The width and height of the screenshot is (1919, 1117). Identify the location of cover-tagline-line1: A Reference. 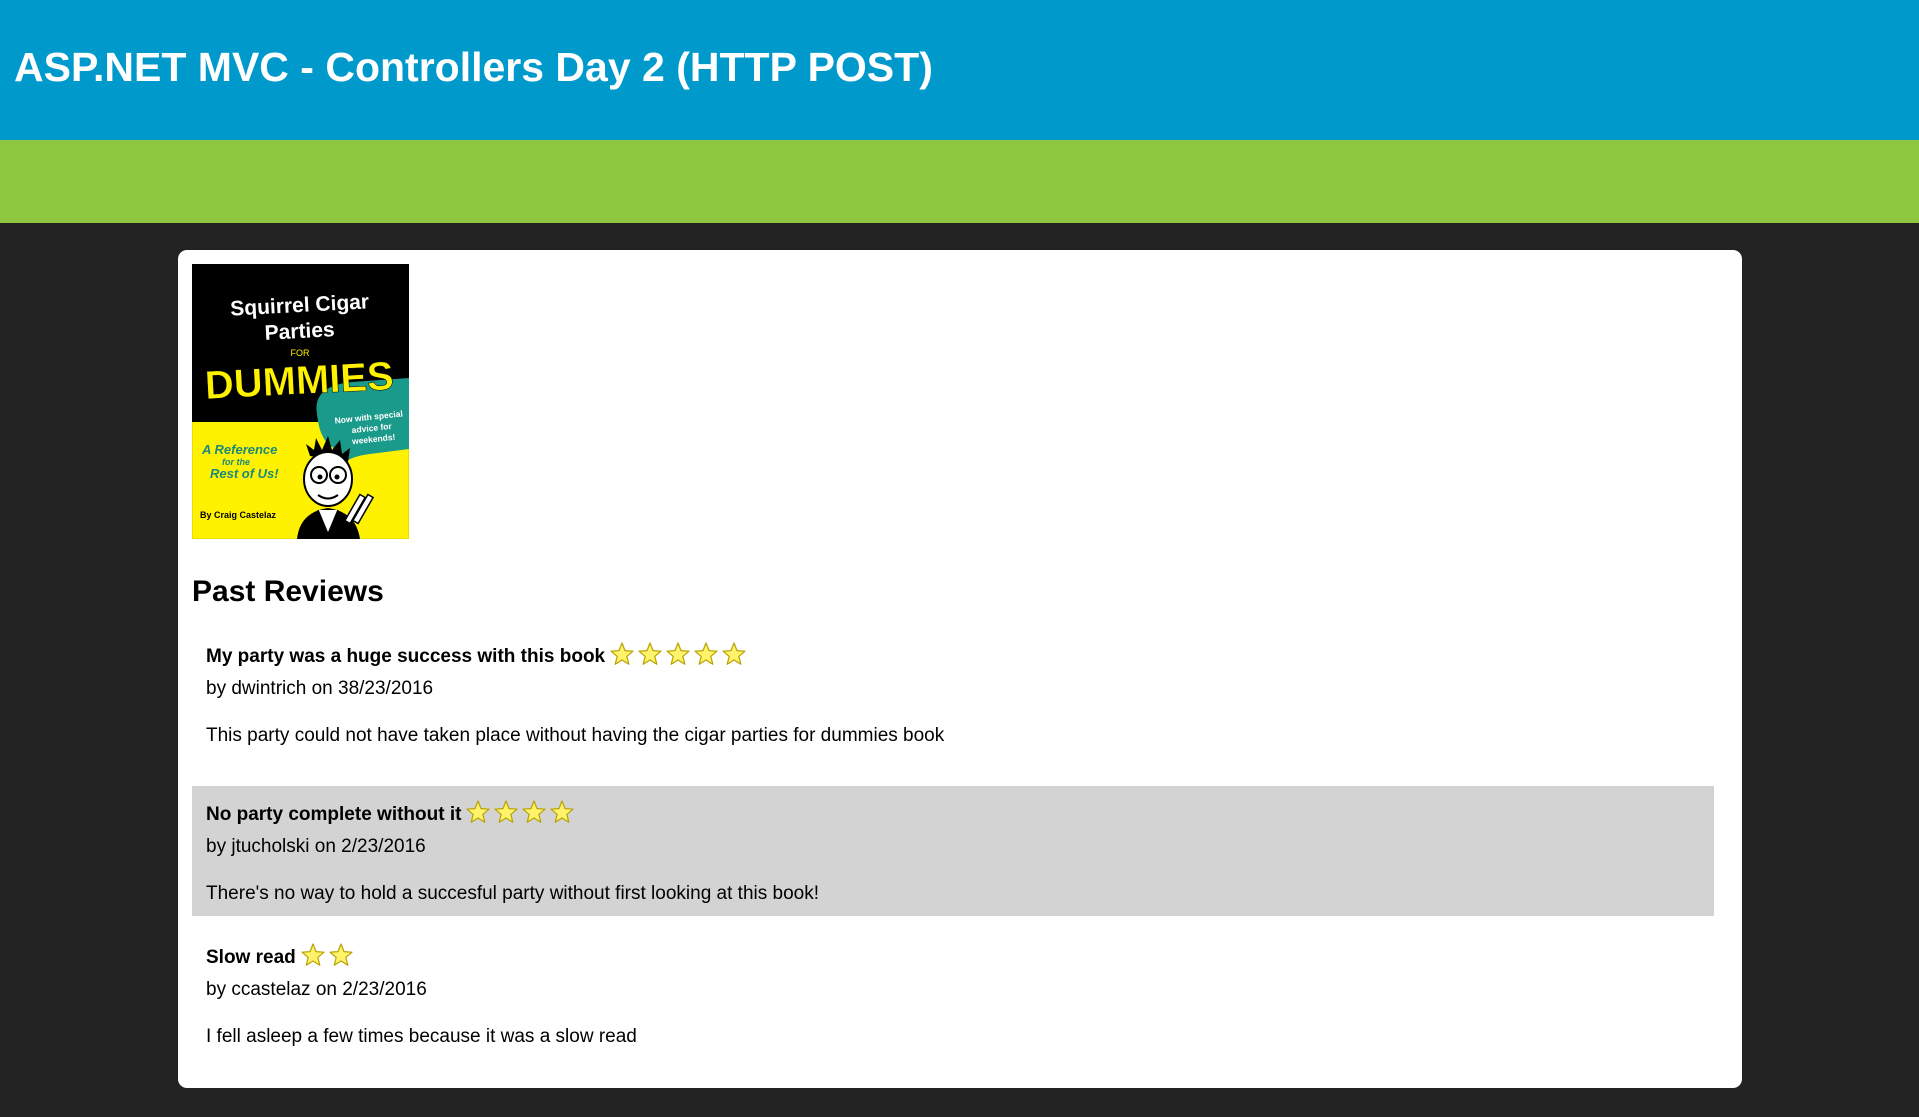
(239, 449).